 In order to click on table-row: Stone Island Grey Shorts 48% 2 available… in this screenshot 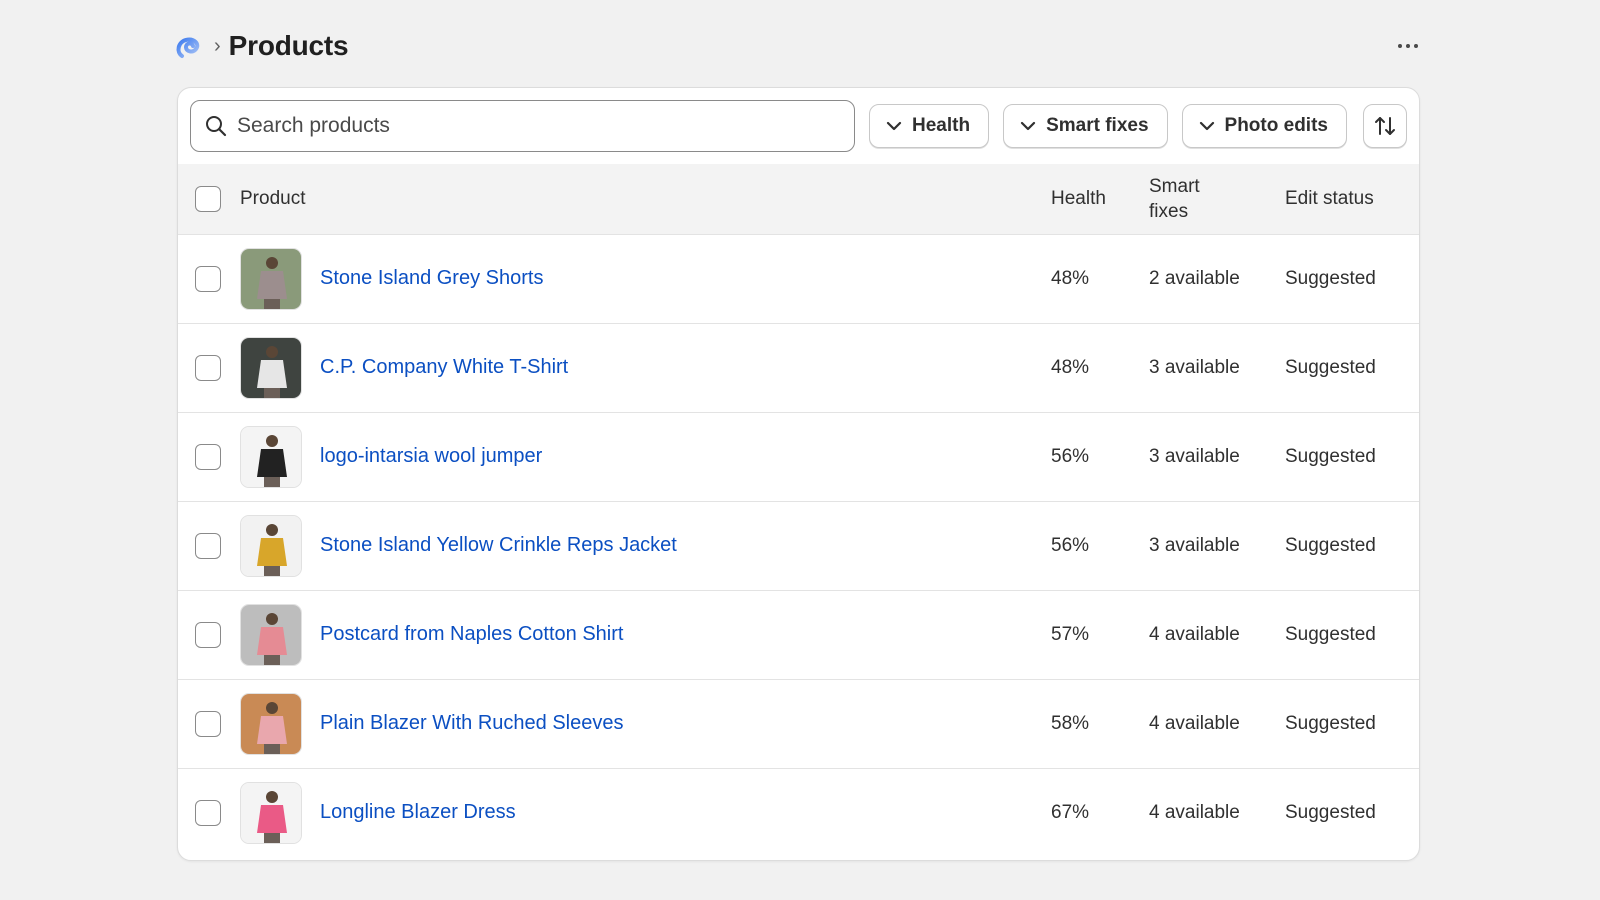, I will do `click(798, 278)`.